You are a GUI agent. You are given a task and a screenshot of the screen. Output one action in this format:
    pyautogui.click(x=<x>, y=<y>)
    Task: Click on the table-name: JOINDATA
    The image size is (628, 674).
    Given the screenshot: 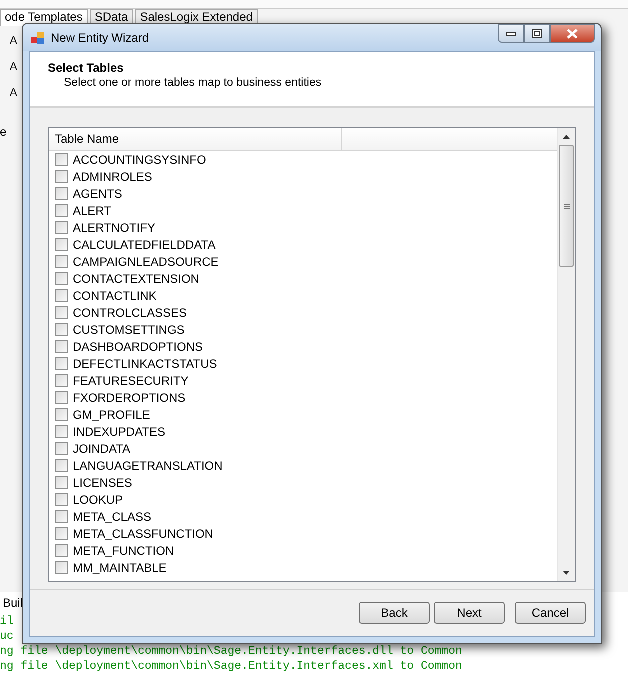 What is the action you would take?
    pyautogui.click(x=102, y=449)
    